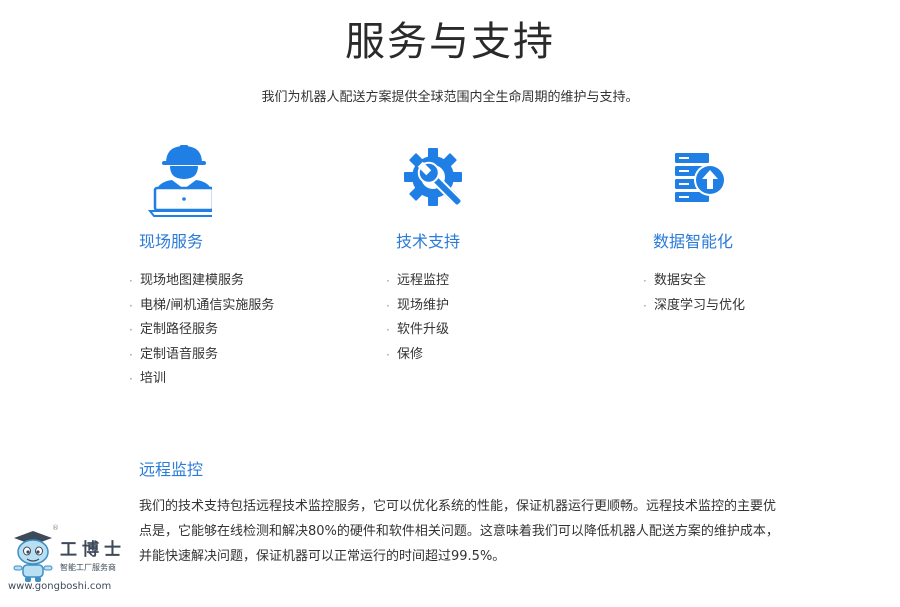  I want to click on list-item-label: 数据安全, so click(680, 280).